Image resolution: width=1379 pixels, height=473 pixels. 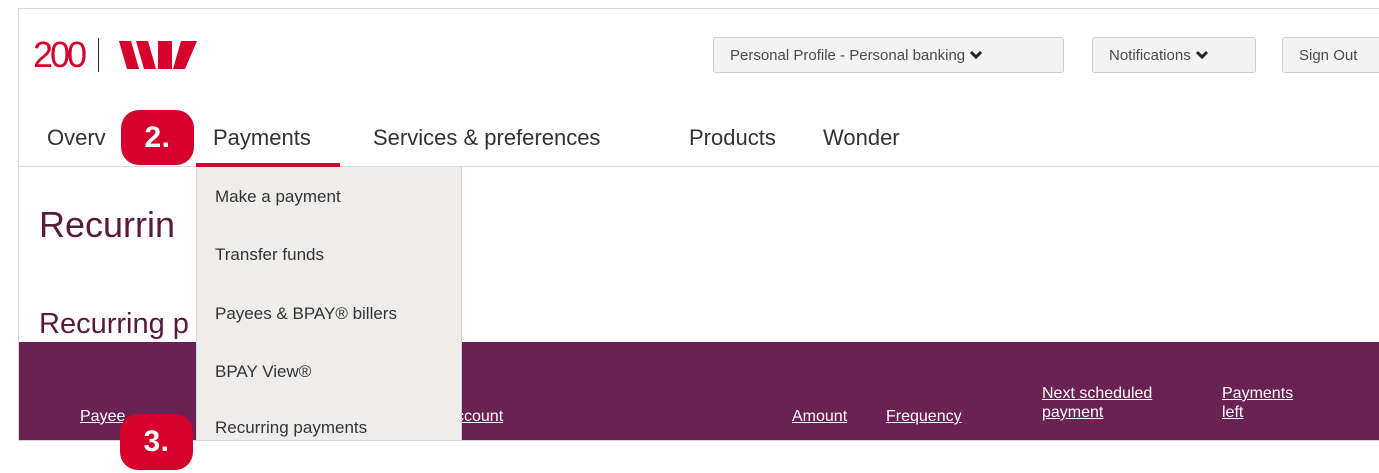 What do you see at coordinates (306, 314) in the screenshot?
I see `menu-item-payees-bpay-billers: Payees & BPAY® billers` at bounding box center [306, 314].